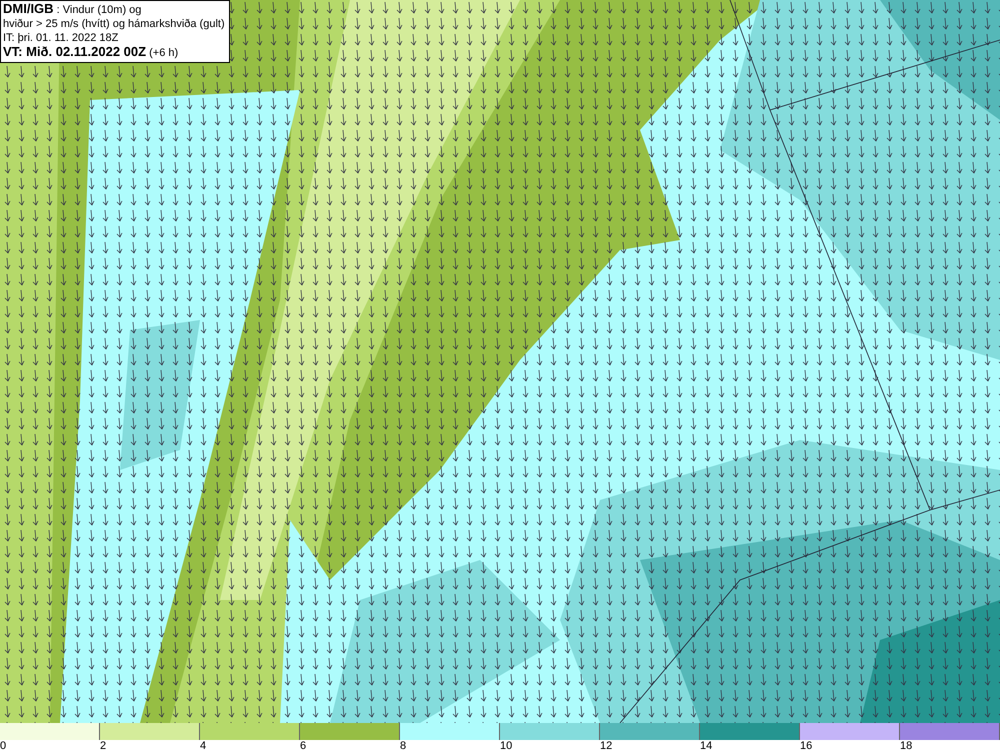  What do you see at coordinates (72, 9) in the screenshot?
I see `title-line: DMI/IGB : Vindur (10m) og` at bounding box center [72, 9].